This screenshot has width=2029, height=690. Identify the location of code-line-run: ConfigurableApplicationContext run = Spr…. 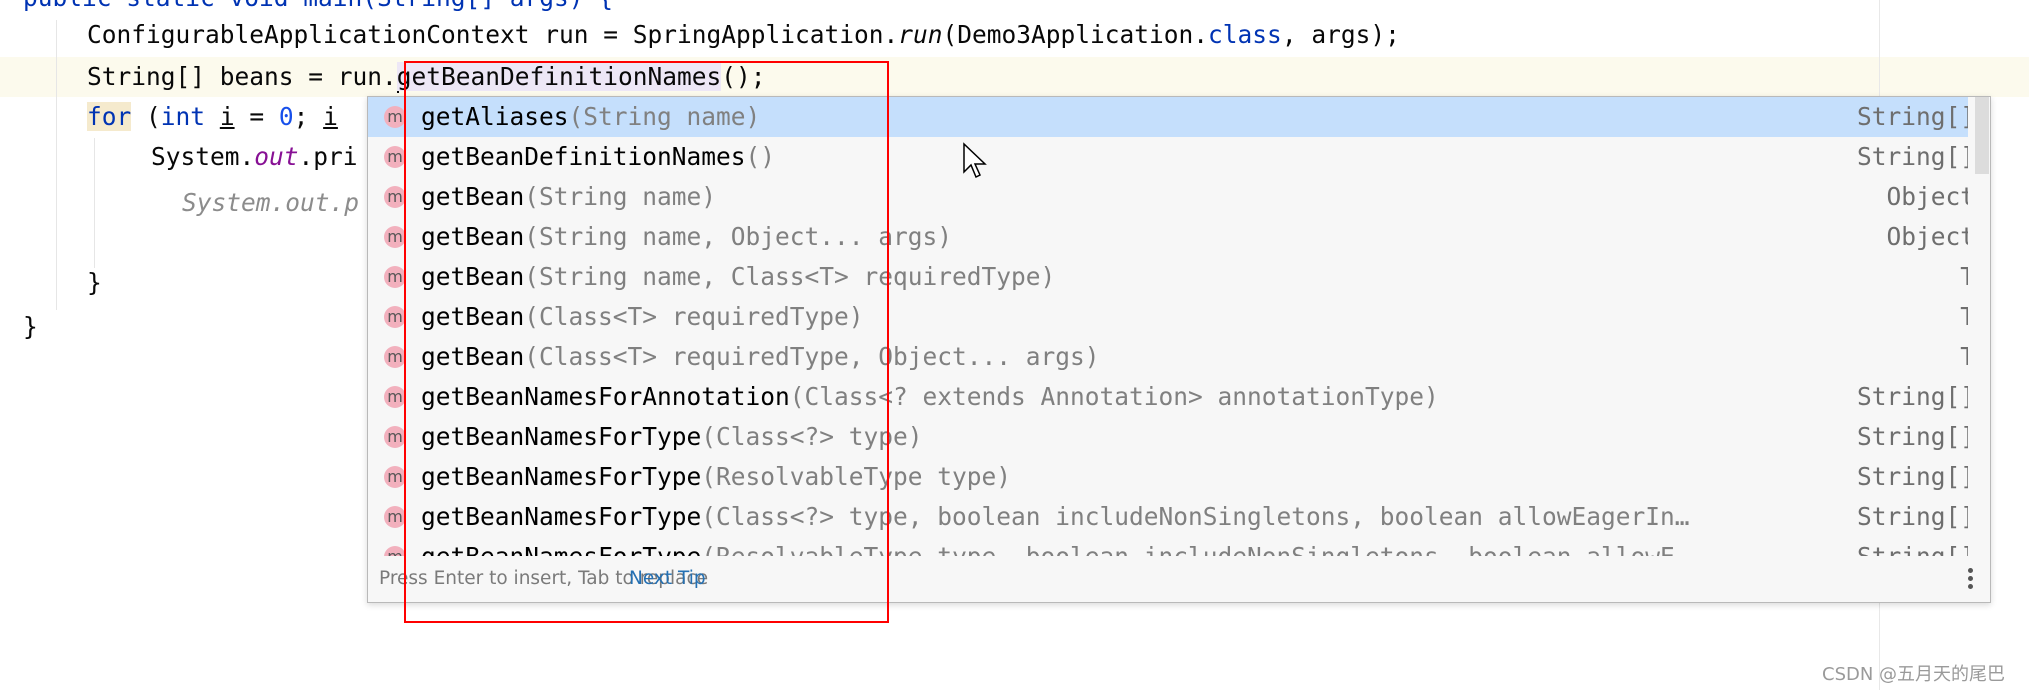
(743, 35).